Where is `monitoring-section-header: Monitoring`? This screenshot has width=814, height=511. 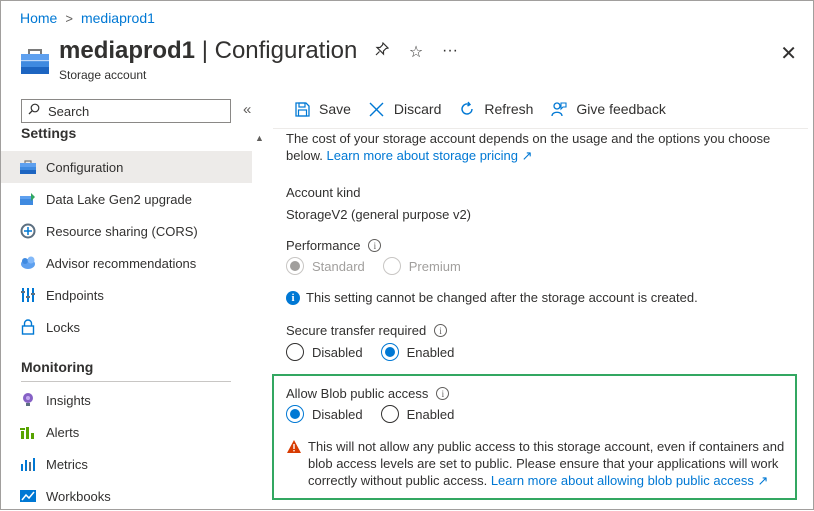
monitoring-section-header: Monitoring is located at coordinates (57, 367).